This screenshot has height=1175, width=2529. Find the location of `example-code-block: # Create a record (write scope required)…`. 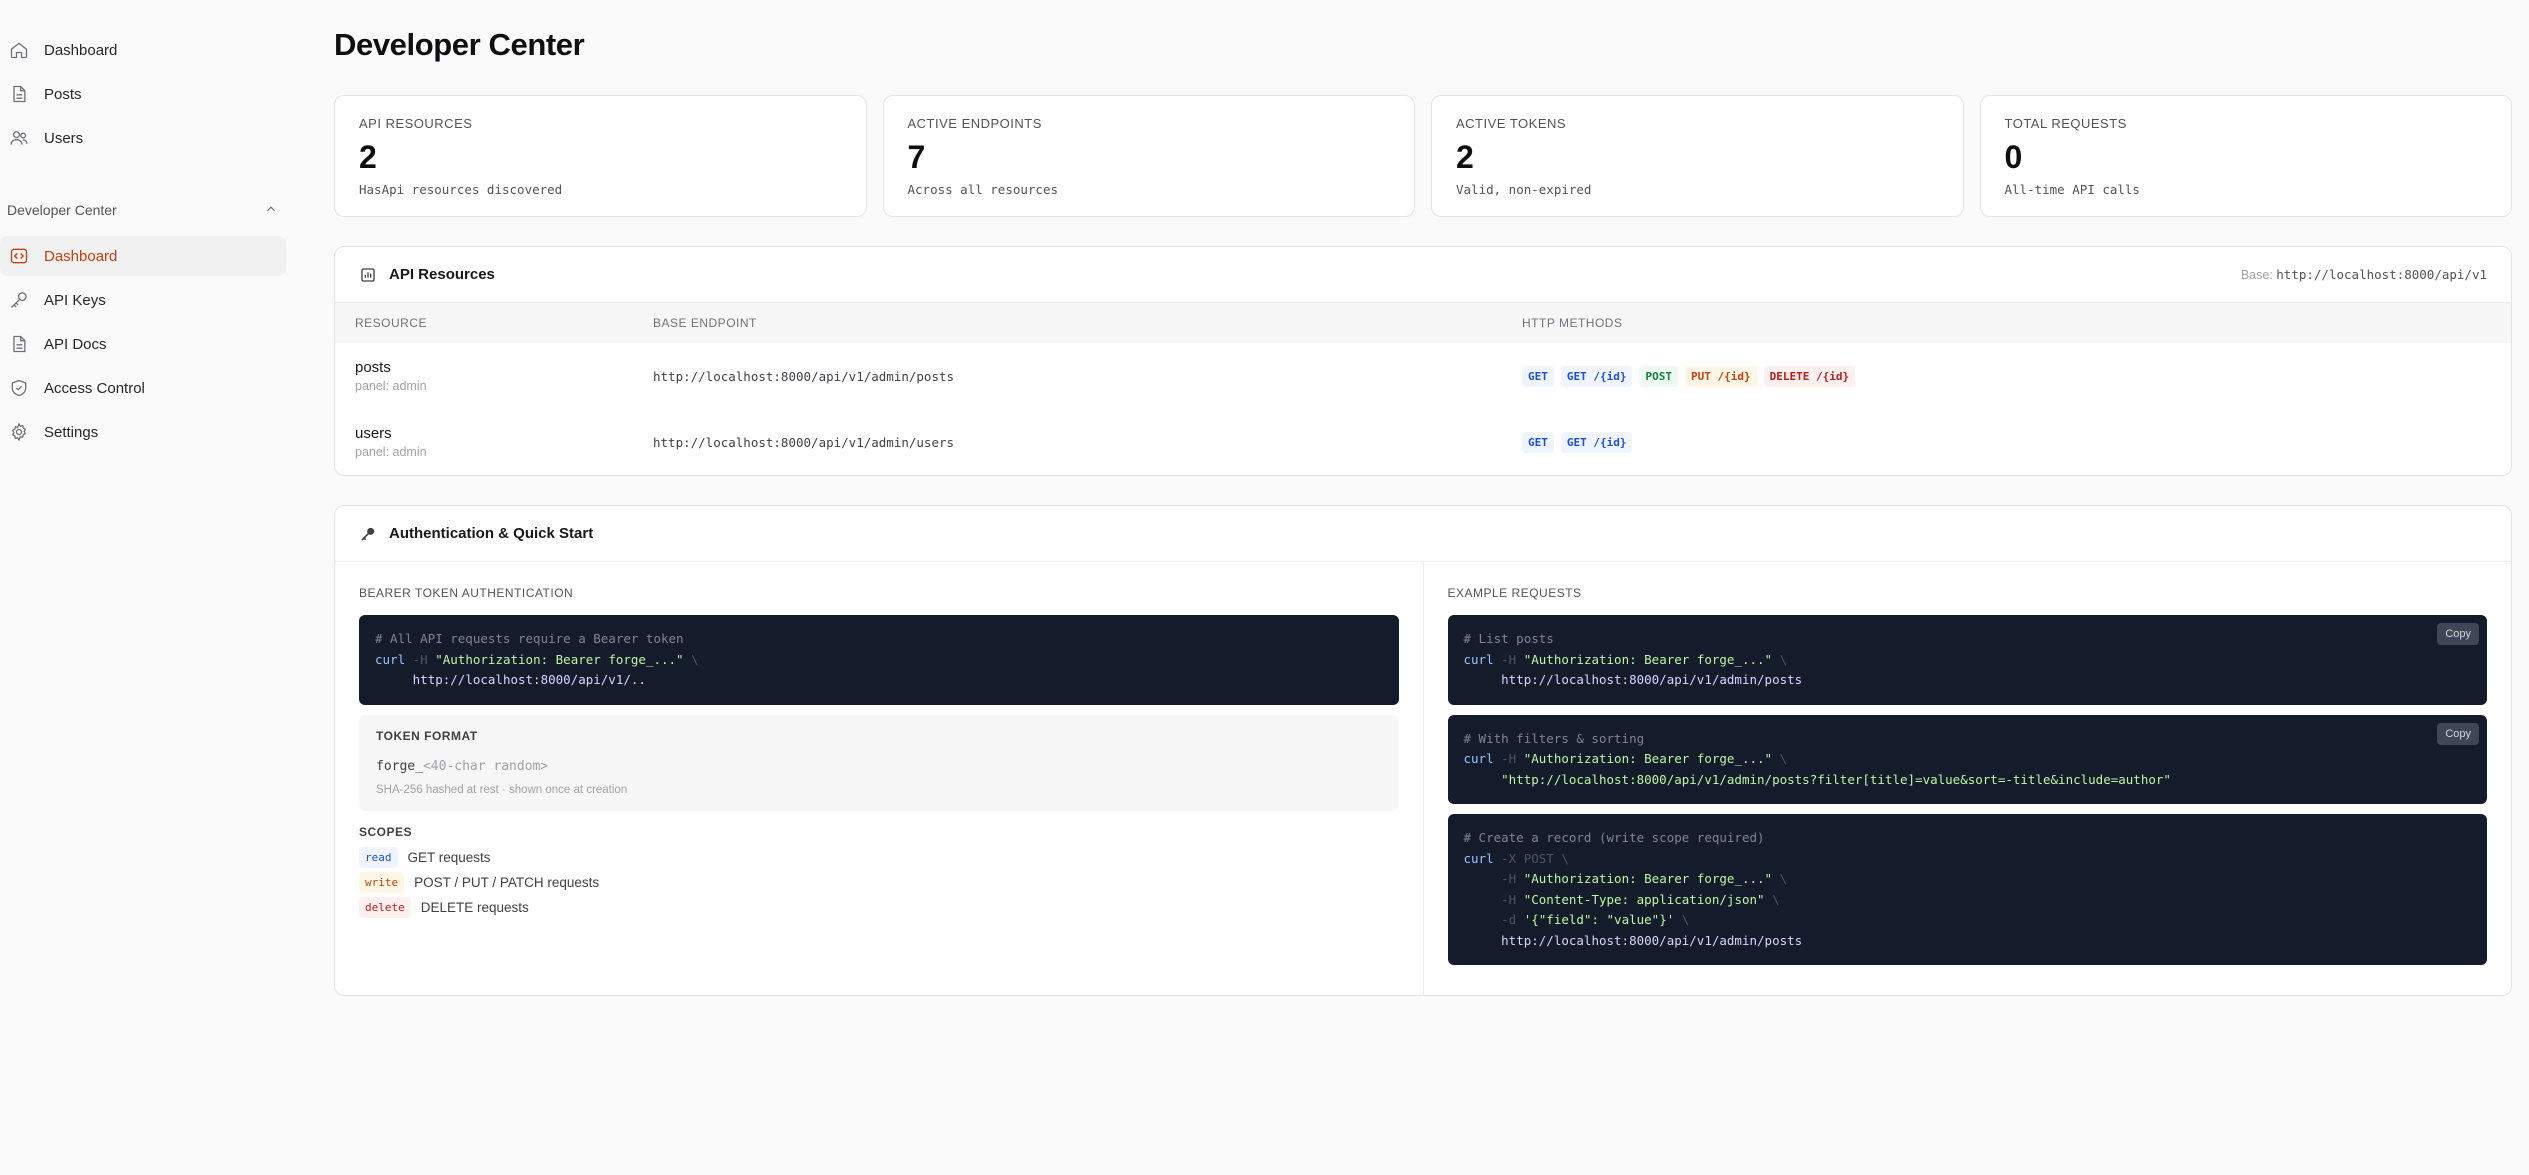

example-code-block: # Create a record (write scope required)… is located at coordinates (1967, 889).